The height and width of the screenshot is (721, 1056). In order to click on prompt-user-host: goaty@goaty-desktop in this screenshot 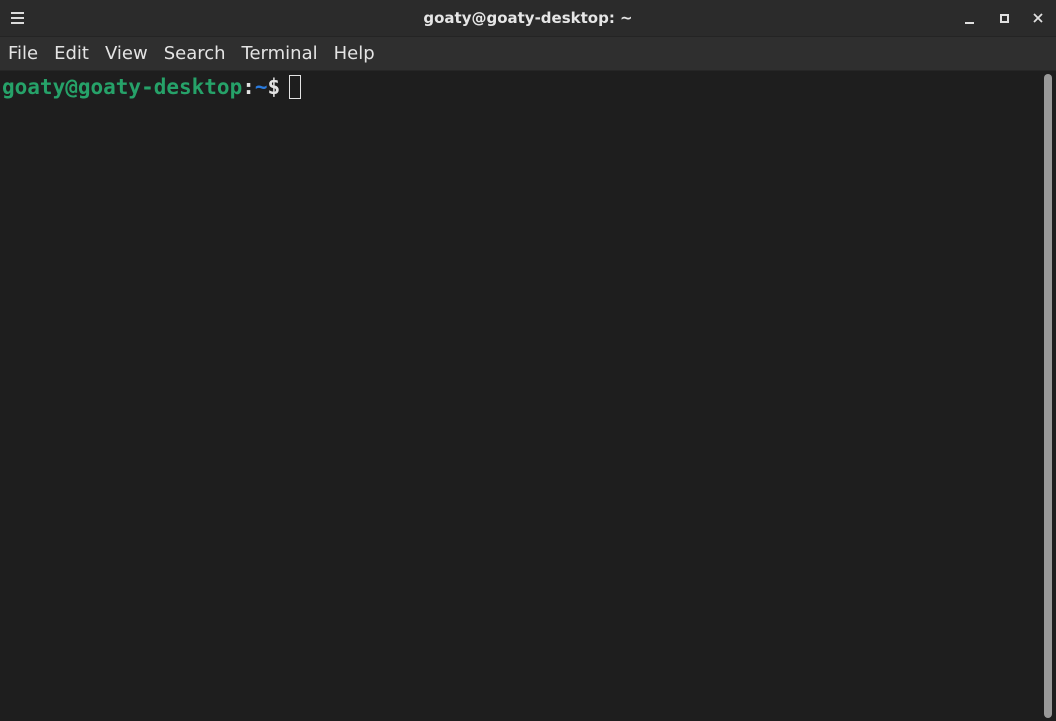, I will do `click(122, 87)`.